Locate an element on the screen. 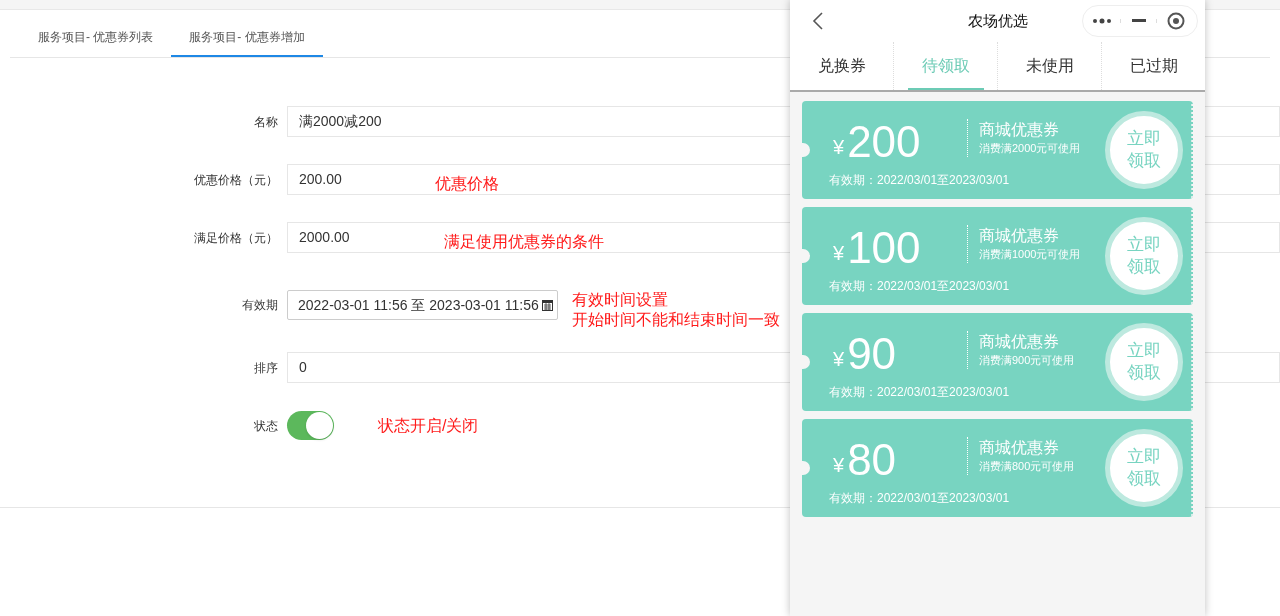 The image size is (1280, 616). annotation-text: 开始时间不能和结束时间一致 is located at coordinates (676, 320).